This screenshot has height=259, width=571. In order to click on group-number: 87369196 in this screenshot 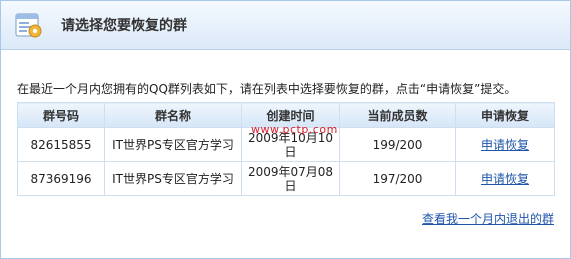, I will do `click(61, 178)`.